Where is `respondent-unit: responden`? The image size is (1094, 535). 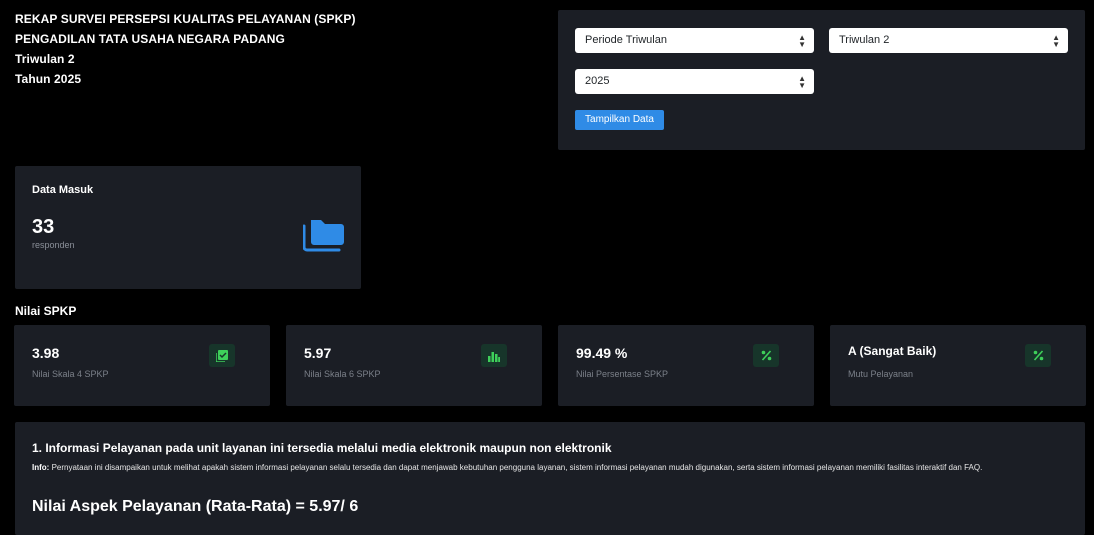 respondent-unit: responden is located at coordinates (53, 245).